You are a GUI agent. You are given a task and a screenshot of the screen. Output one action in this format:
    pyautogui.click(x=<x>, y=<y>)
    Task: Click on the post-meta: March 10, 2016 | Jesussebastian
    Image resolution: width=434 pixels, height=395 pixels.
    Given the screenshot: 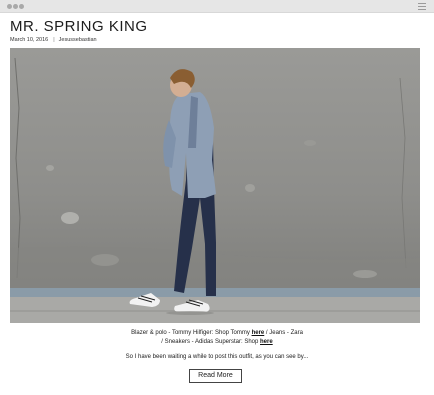 What is the action you would take?
    pyautogui.click(x=53, y=40)
    